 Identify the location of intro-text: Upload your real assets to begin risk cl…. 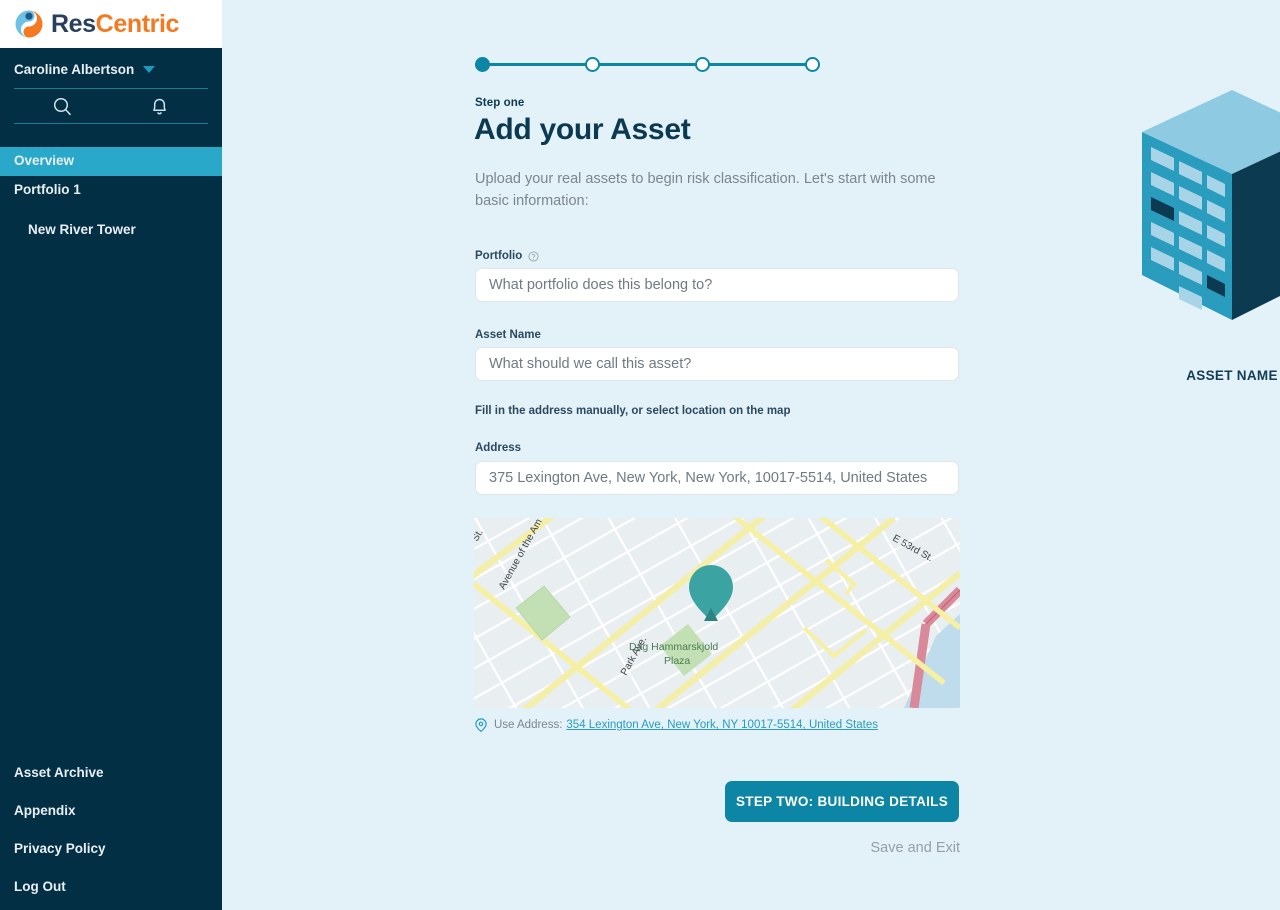
(705, 190).